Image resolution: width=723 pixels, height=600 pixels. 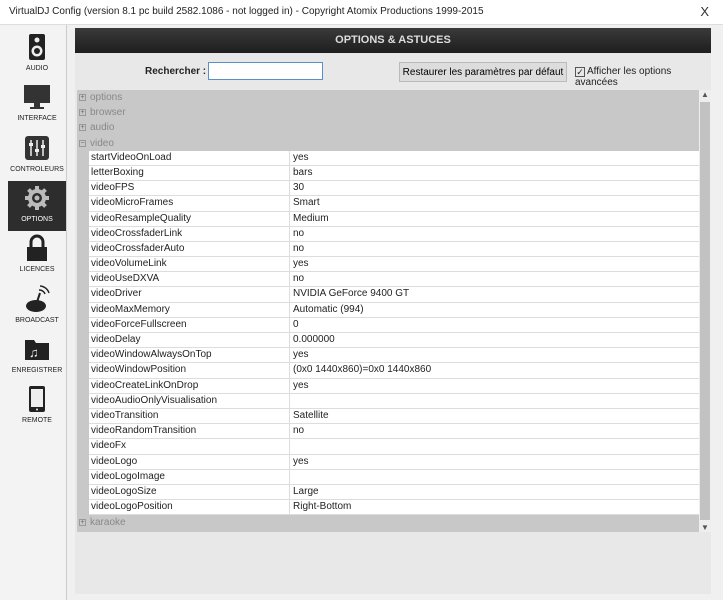 I want to click on sidebar-item-remote: REMOTE, so click(x=37, y=407).